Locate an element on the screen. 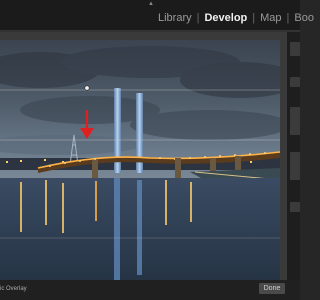  module-picker: Library | Develop | Map | Boo is located at coordinates (236, 19).